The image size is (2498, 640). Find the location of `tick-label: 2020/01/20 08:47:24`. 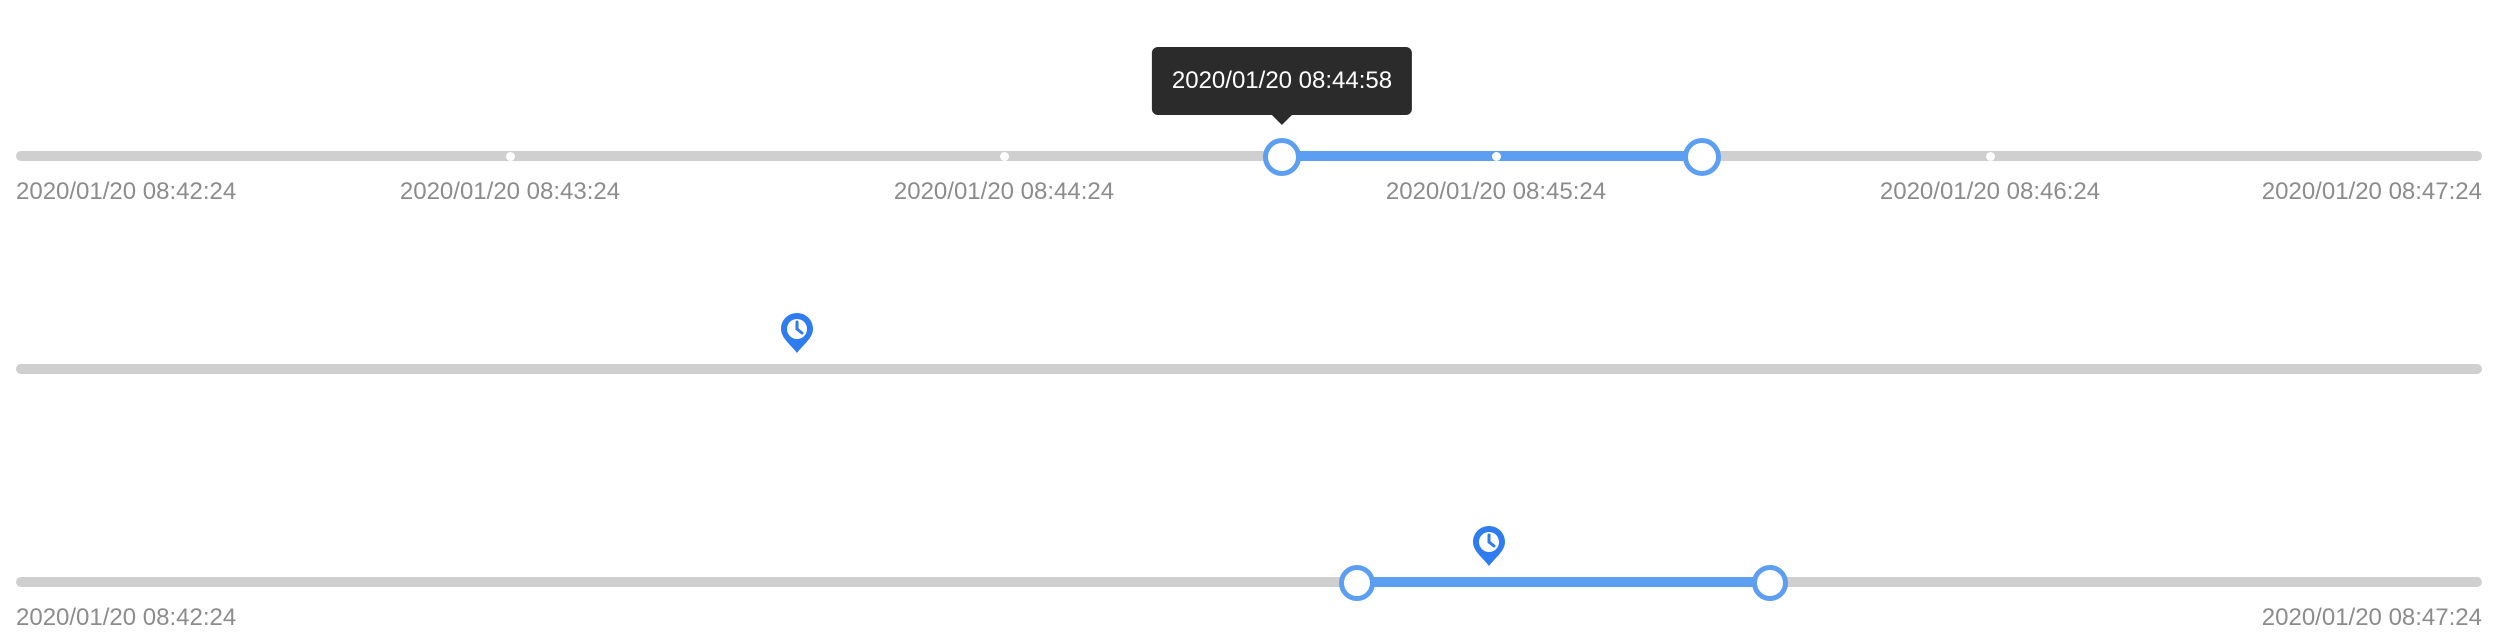

tick-label: 2020/01/20 08:47:24 is located at coordinates (2371, 191).